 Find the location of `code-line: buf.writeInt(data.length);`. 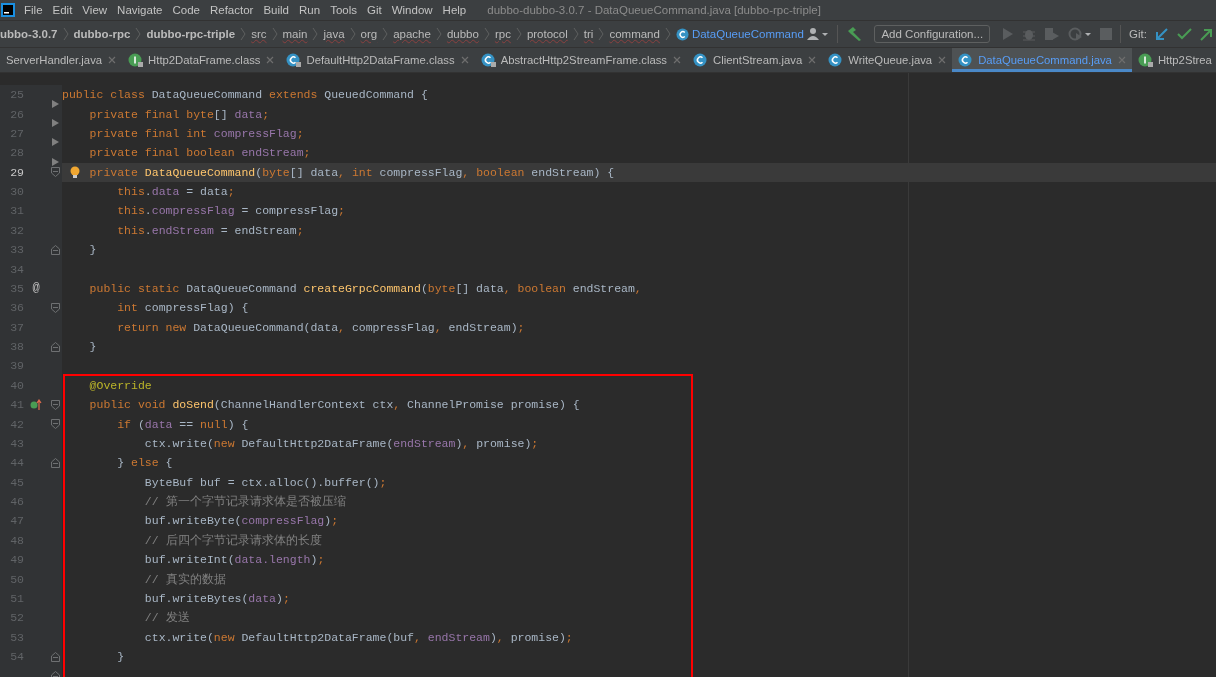

code-line: buf.writeInt(data.length); is located at coordinates (234, 560).